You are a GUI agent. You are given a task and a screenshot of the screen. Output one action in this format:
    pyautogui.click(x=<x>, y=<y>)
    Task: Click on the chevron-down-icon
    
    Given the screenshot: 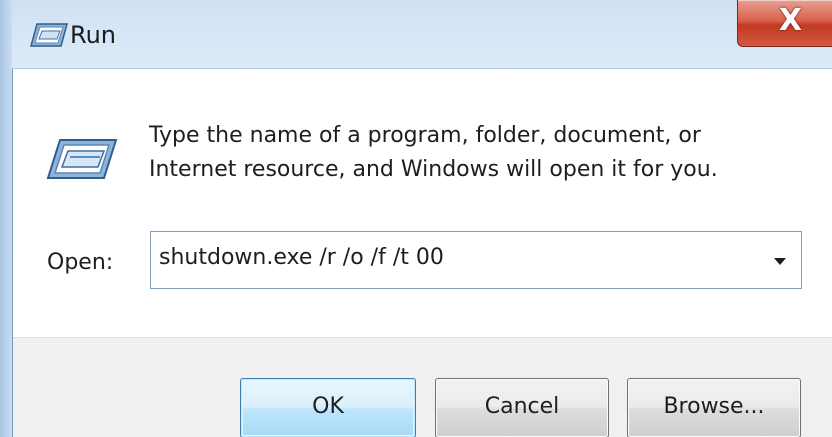 What is the action you would take?
    pyautogui.click(x=780, y=261)
    